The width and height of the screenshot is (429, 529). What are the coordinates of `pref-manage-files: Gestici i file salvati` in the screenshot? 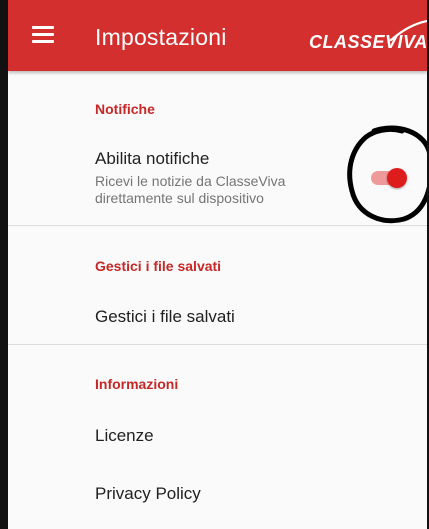 It's located at (217, 317).